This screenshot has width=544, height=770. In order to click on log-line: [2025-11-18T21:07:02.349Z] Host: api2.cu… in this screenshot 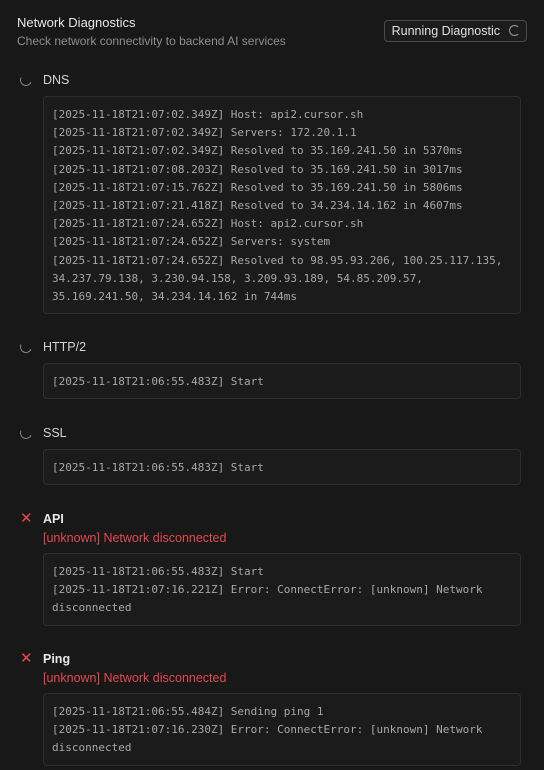, I will do `click(208, 114)`.